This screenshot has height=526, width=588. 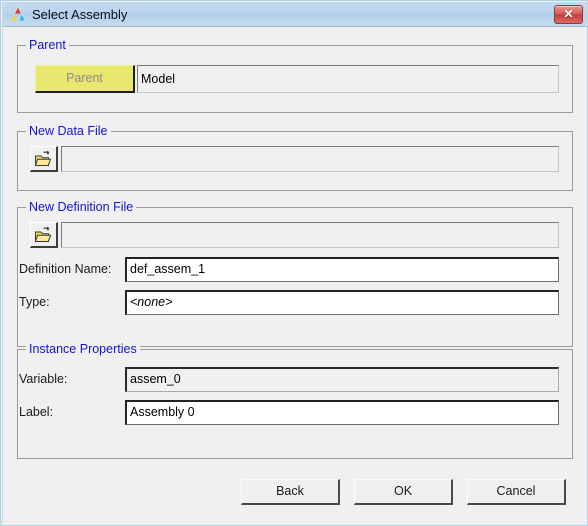 What do you see at coordinates (290, 492) in the screenshot?
I see `back-button: Back` at bounding box center [290, 492].